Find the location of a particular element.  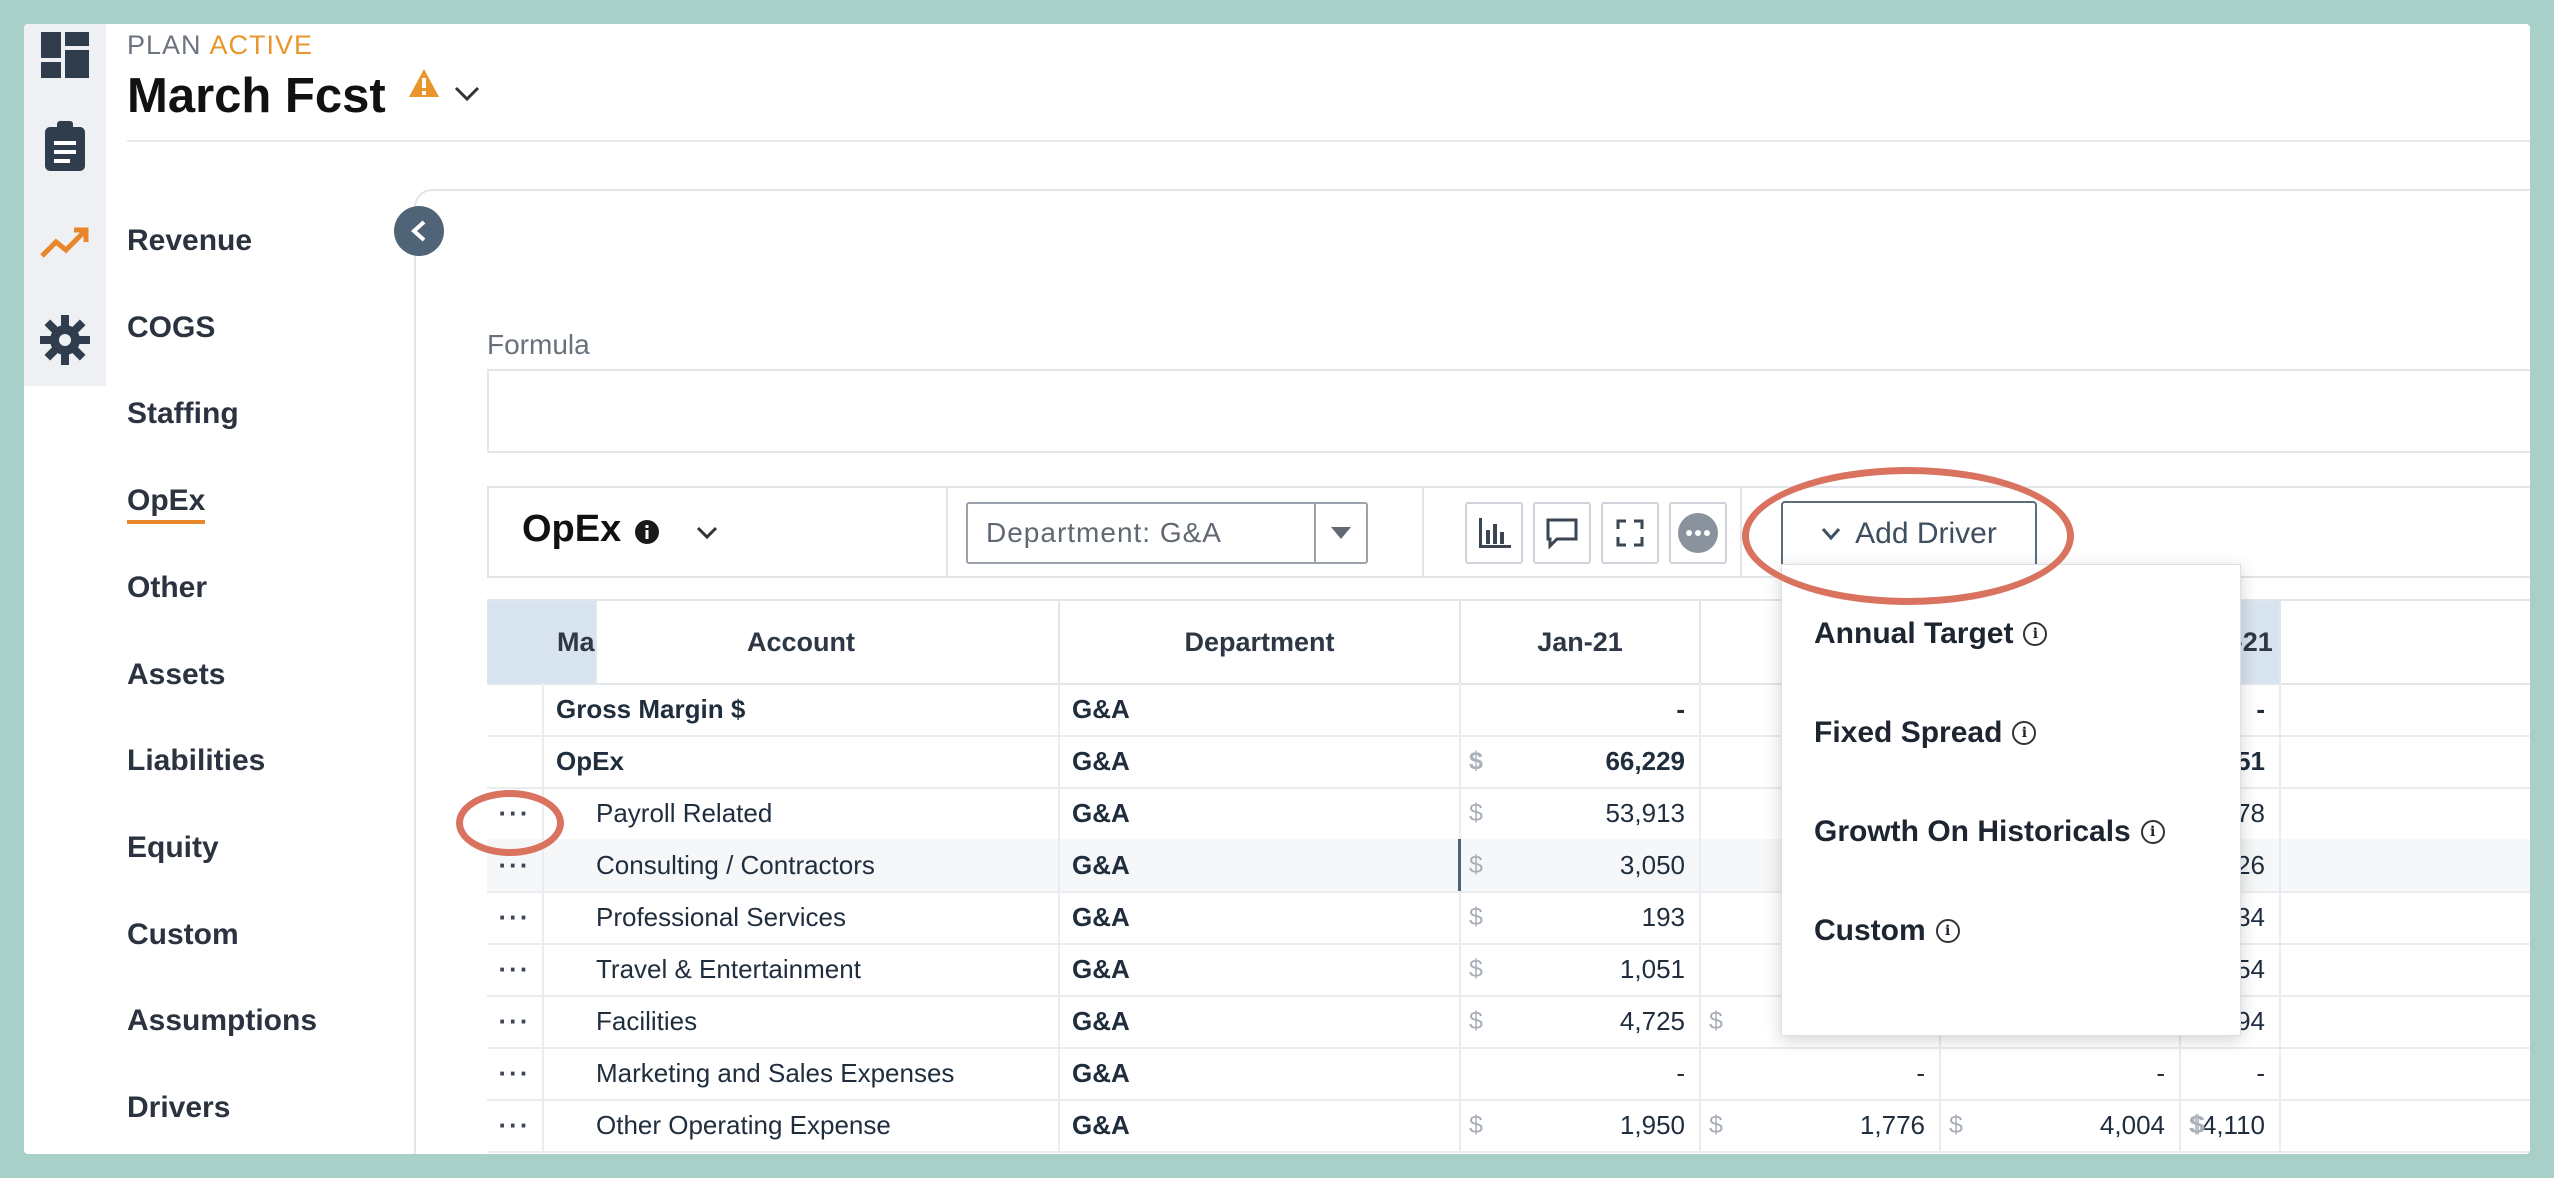

value-cell: $4,004 is located at coordinates (2061, 1125).